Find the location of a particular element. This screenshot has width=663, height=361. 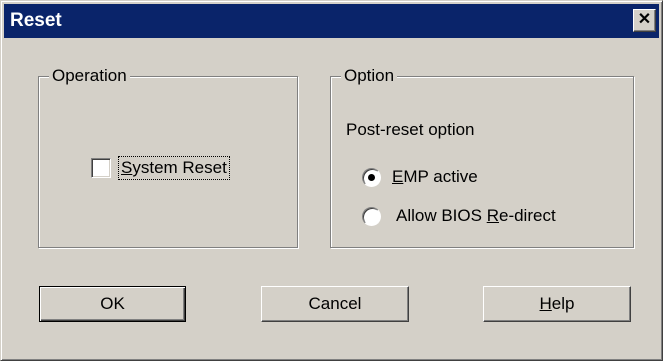

ok-button: OK is located at coordinates (112, 304).